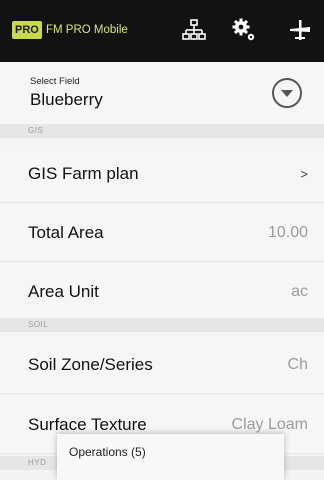 Image resolution: width=324 pixels, height=480 pixels. I want to click on row-value: ac, so click(299, 291).